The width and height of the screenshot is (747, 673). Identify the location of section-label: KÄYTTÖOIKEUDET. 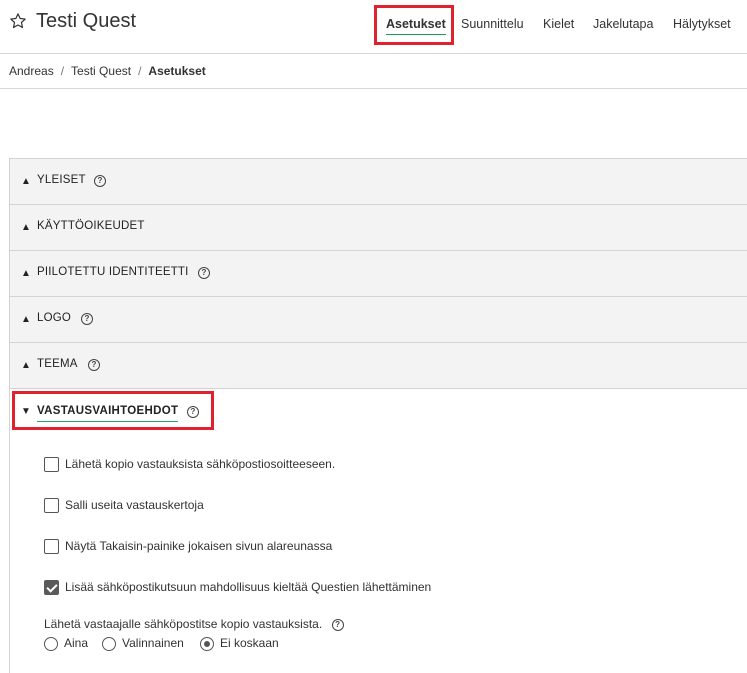
(91, 226).